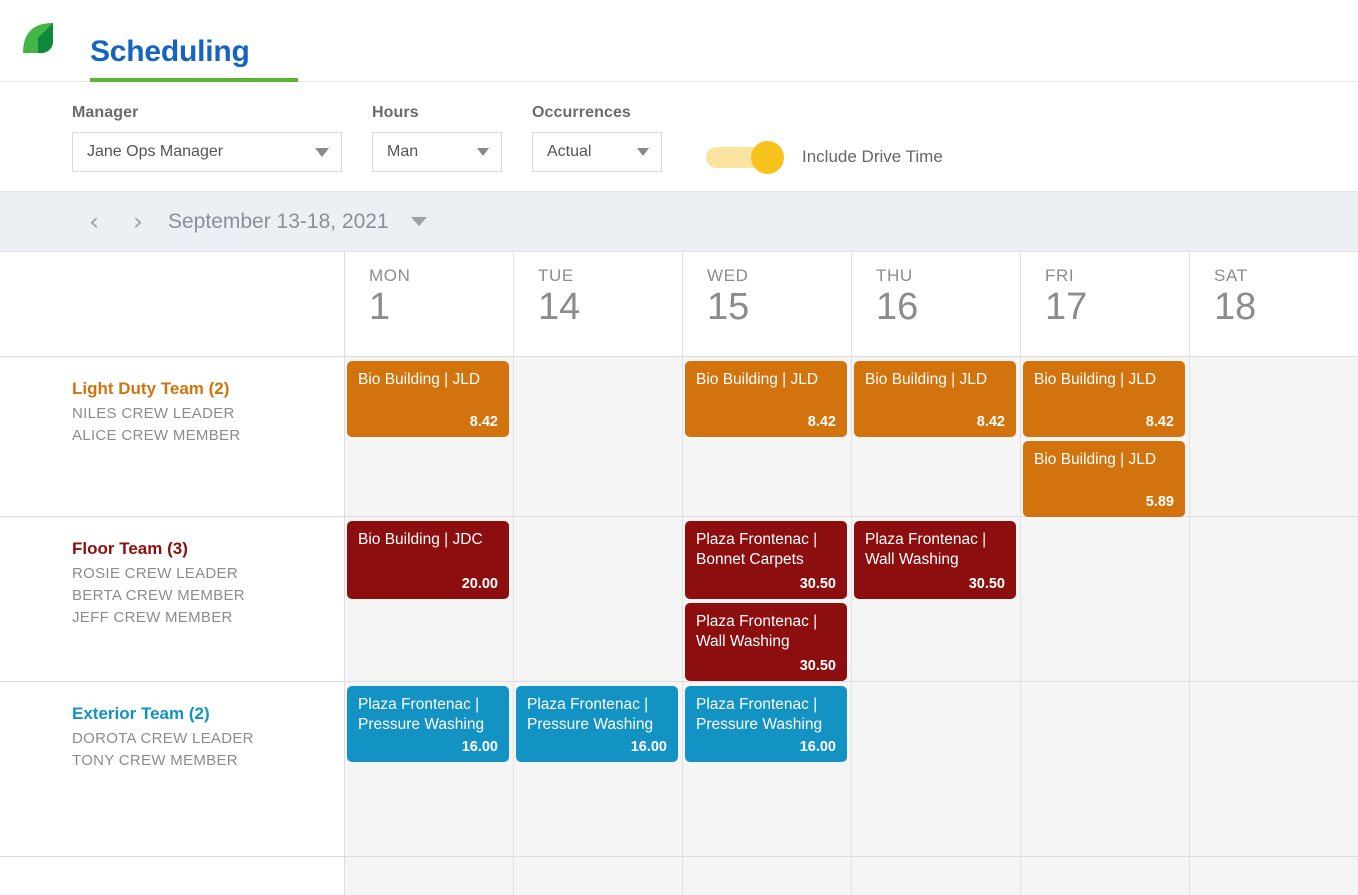 This screenshot has width=1358, height=895. What do you see at coordinates (1159, 502) in the screenshot?
I see `event-hours-value: 5.89` at bounding box center [1159, 502].